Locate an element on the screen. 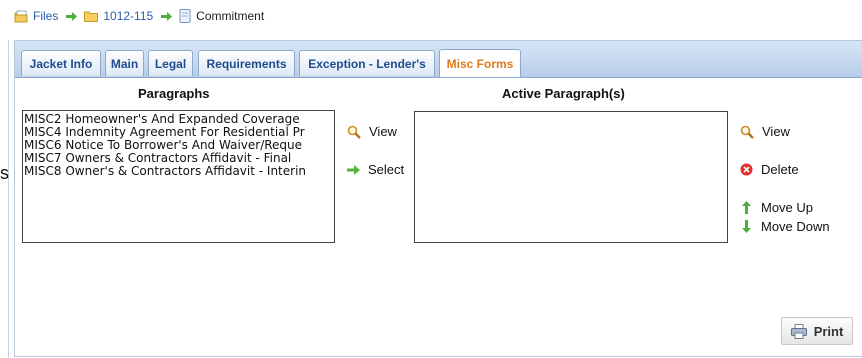  breadcrumb-file-number-label: 1012-115 is located at coordinates (128, 16).